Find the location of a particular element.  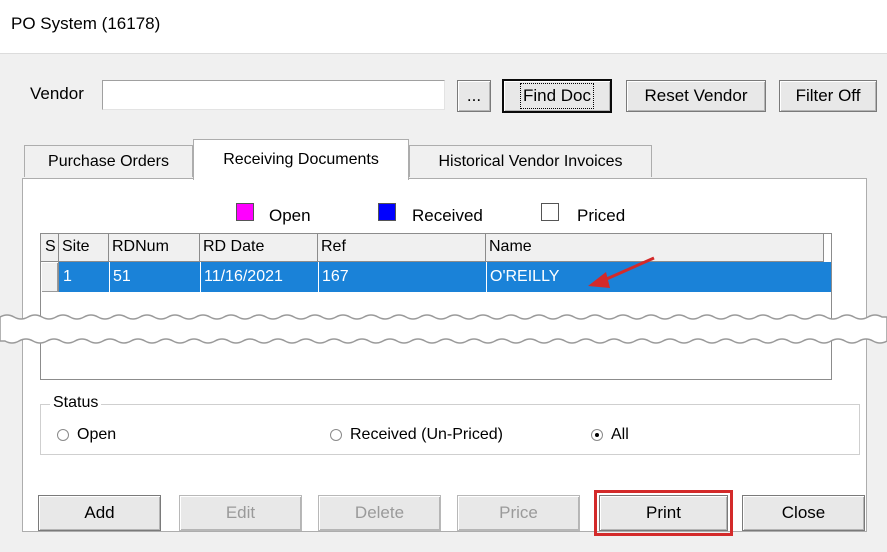

status-open-radio is located at coordinates (63, 435).